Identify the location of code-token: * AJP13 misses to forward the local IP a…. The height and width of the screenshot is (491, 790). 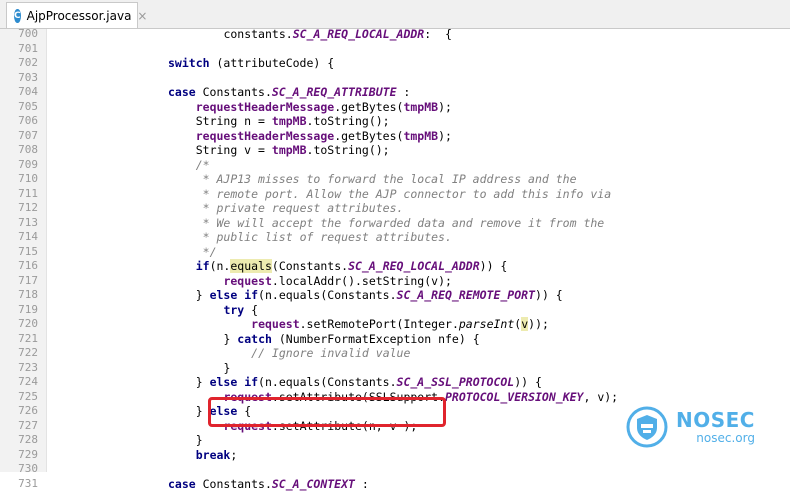
(386, 179).